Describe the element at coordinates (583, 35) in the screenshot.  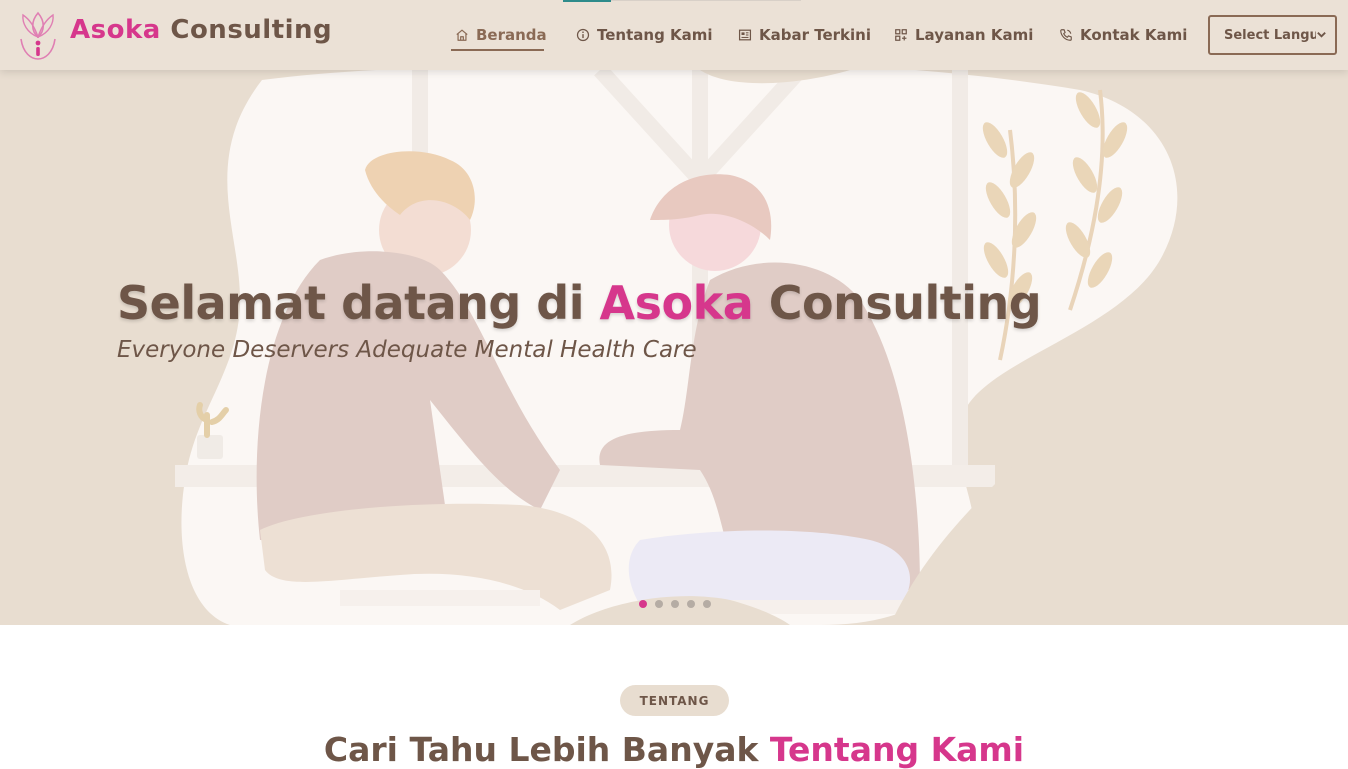
I see `info-icon` at that location.